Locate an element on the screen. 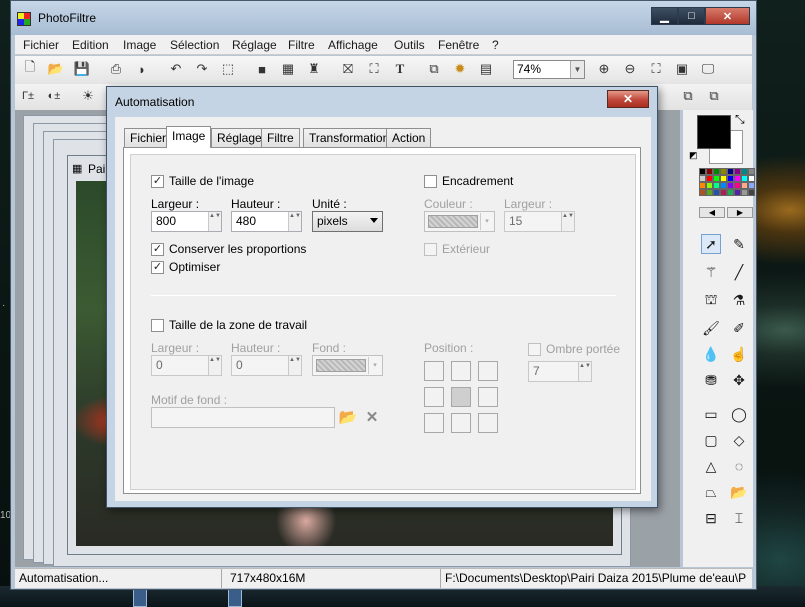 This screenshot has width=805, height=607. menu-edition: Edition is located at coordinates (90, 45).